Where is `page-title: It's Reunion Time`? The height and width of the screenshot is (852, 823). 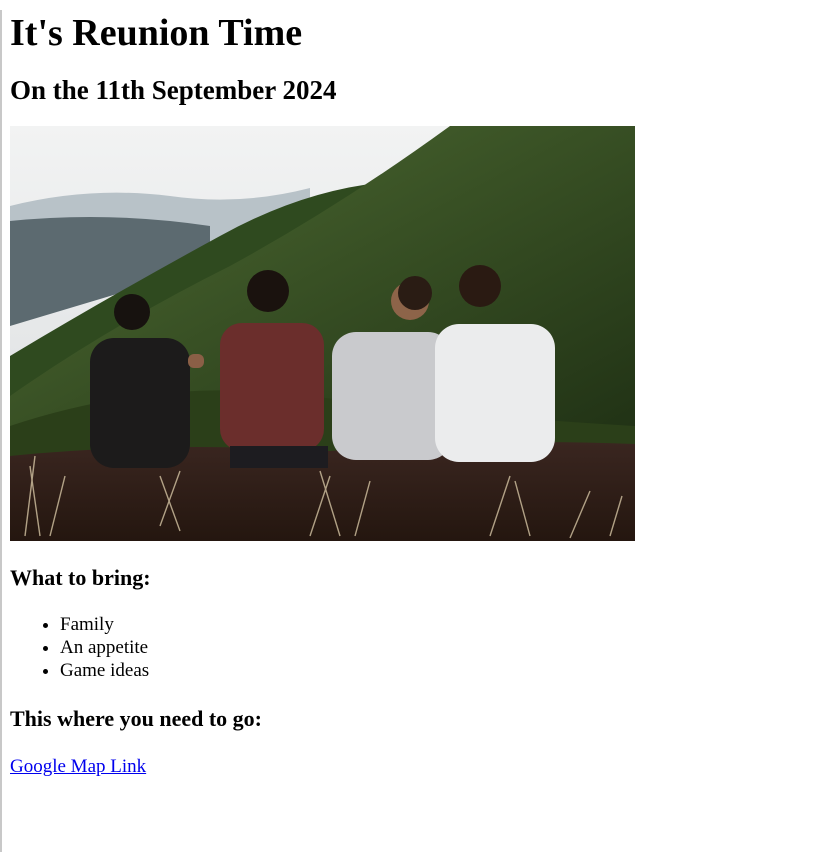 page-title: It's Reunion Time is located at coordinates (156, 33).